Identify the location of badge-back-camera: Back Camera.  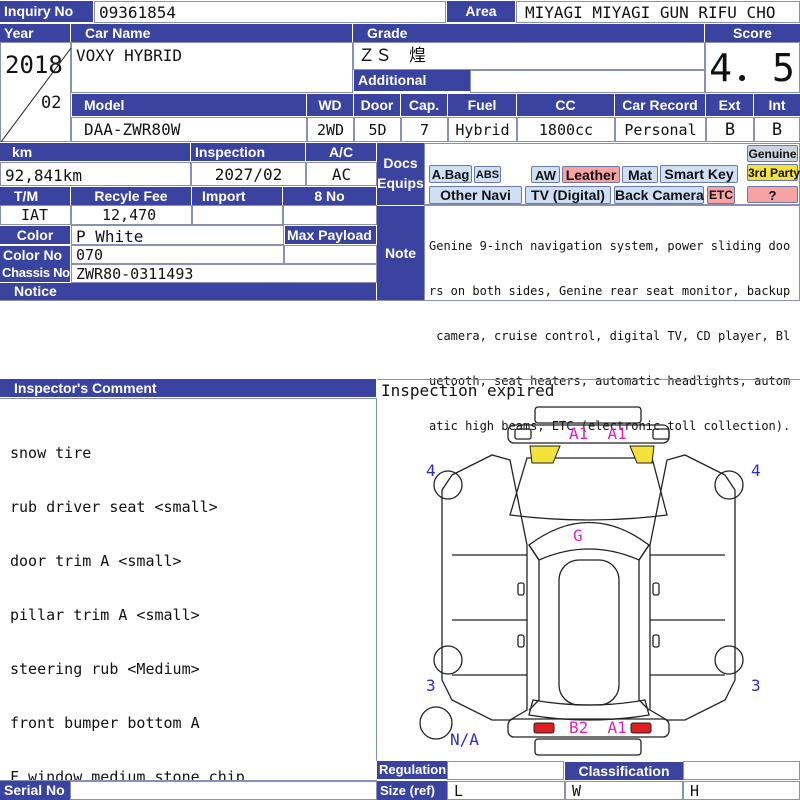
(659, 195).